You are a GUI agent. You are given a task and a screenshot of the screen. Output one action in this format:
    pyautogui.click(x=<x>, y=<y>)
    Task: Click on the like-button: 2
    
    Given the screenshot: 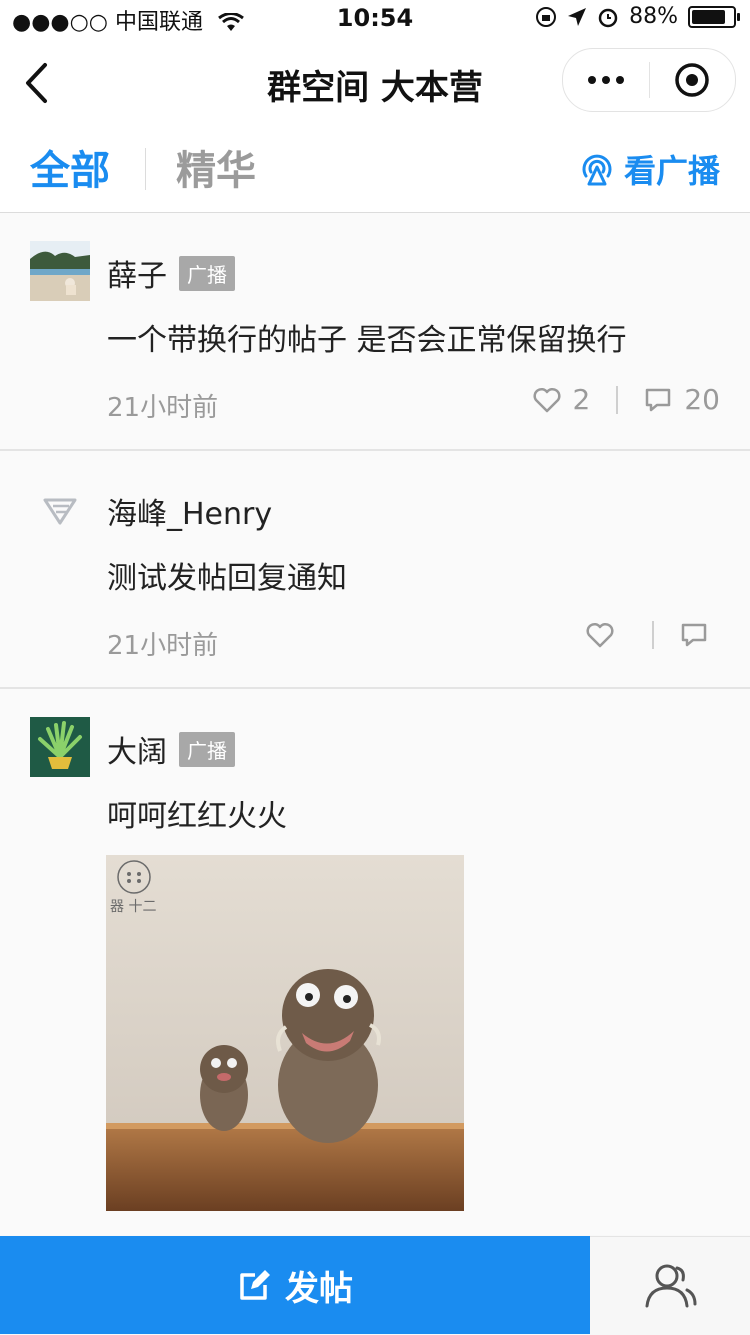 What is the action you would take?
    pyautogui.click(x=561, y=399)
    